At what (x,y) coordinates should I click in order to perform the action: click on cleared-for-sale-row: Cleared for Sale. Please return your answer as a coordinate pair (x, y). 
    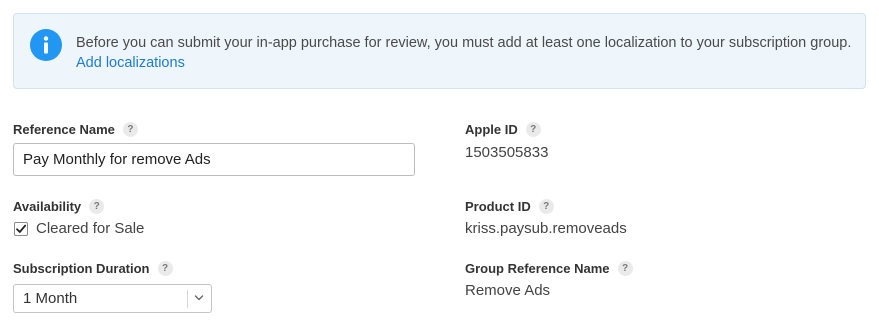
    Looking at the image, I should click on (79, 228).